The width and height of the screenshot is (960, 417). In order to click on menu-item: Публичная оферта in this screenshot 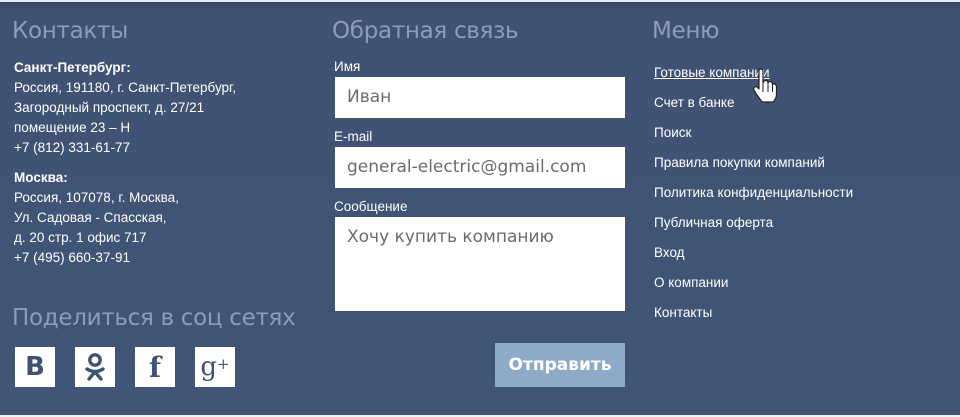, I will do `click(753, 227)`.